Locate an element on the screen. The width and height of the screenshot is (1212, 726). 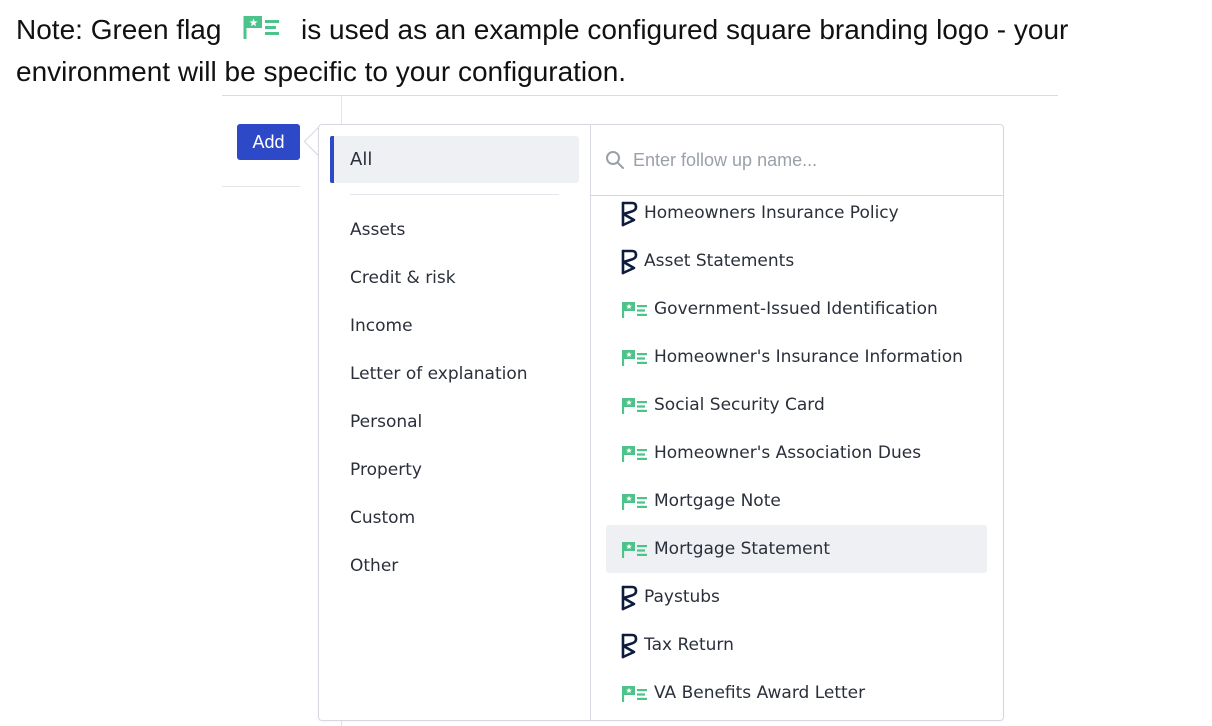
category-item-income: Income is located at coordinates (454, 326).